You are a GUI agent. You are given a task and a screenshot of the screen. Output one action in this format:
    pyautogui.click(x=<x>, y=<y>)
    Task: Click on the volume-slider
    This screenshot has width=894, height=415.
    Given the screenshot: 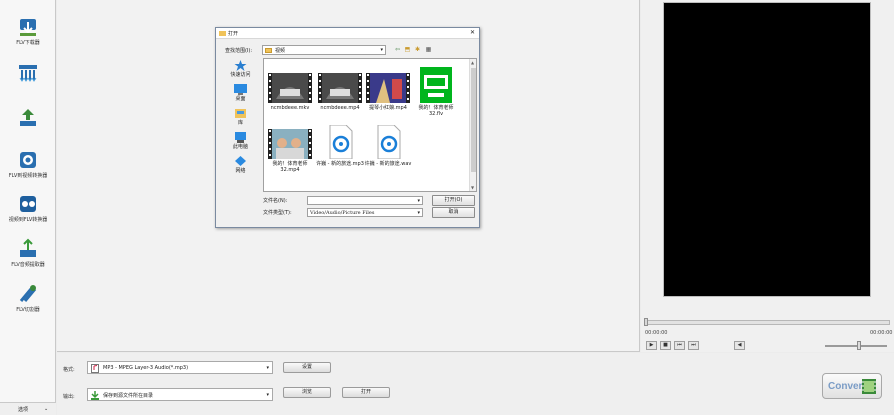 What is the action you would take?
    pyautogui.click(x=856, y=346)
    